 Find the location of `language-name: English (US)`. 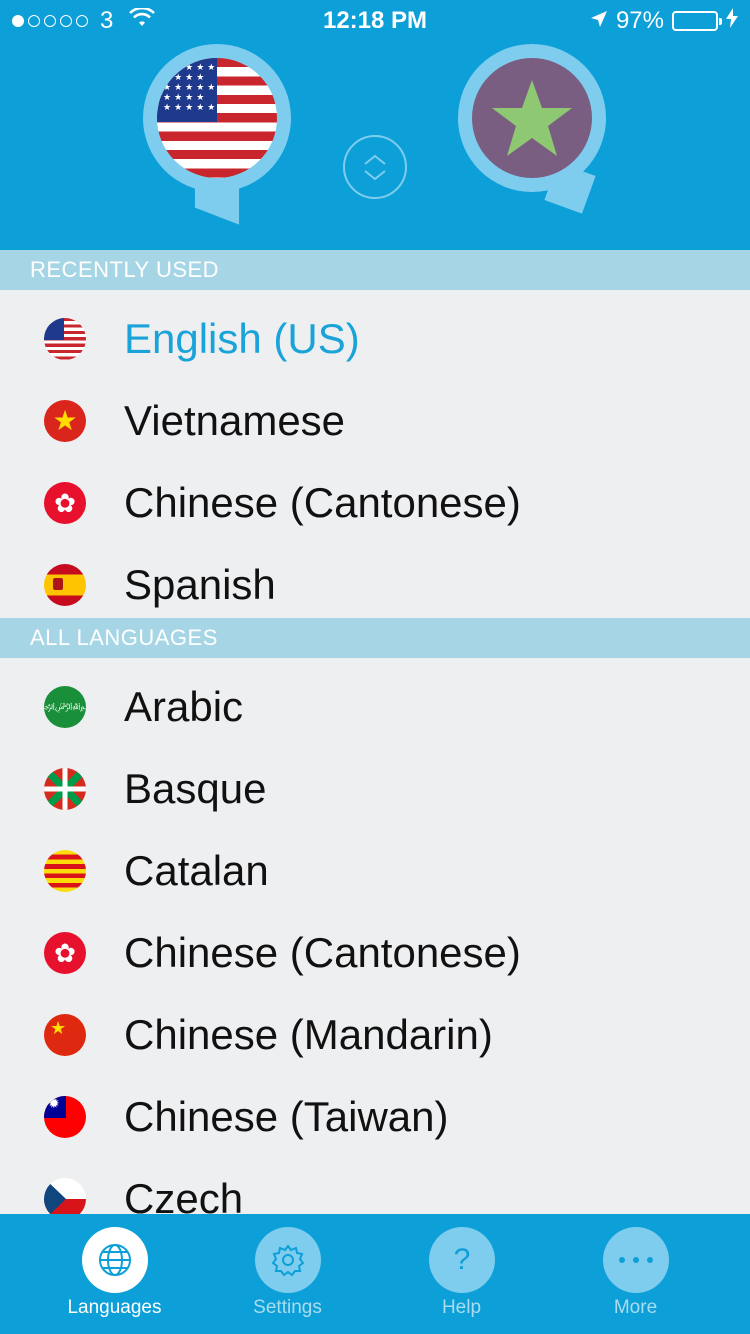

language-name: English (US) is located at coordinates (242, 338).